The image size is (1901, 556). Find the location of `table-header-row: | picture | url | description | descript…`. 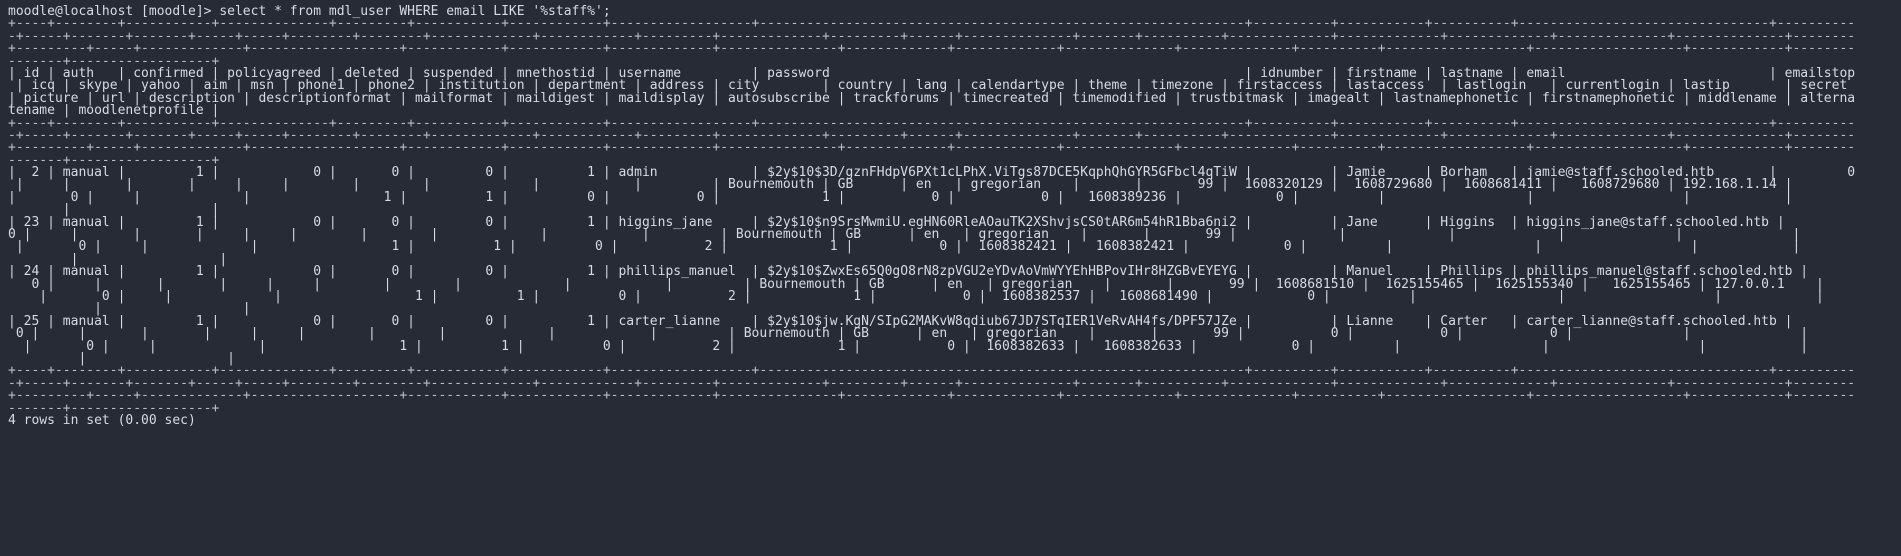

table-header-row: | picture | url | description | descript… is located at coordinates (932, 98).